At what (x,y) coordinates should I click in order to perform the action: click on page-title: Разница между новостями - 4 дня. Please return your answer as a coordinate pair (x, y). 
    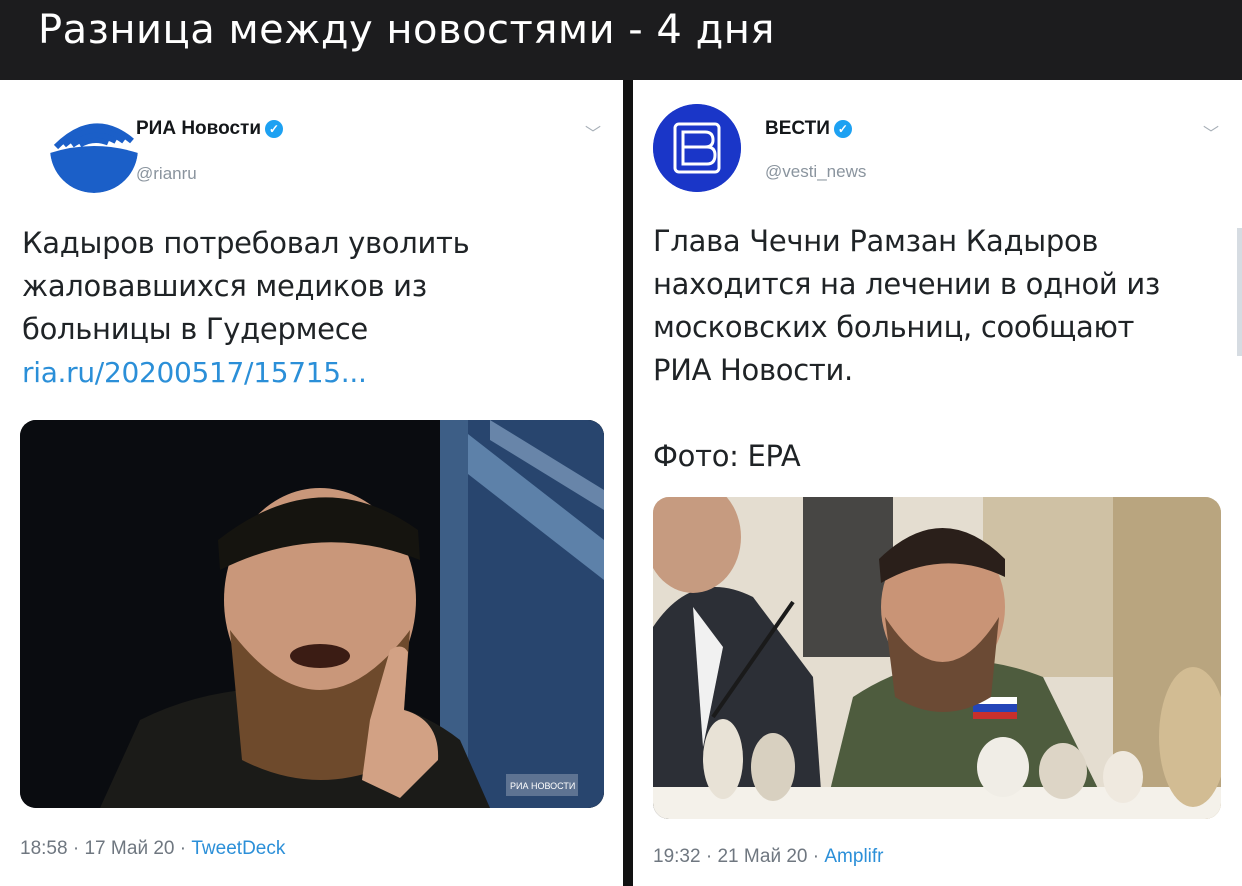
    Looking at the image, I should click on (406, 30).